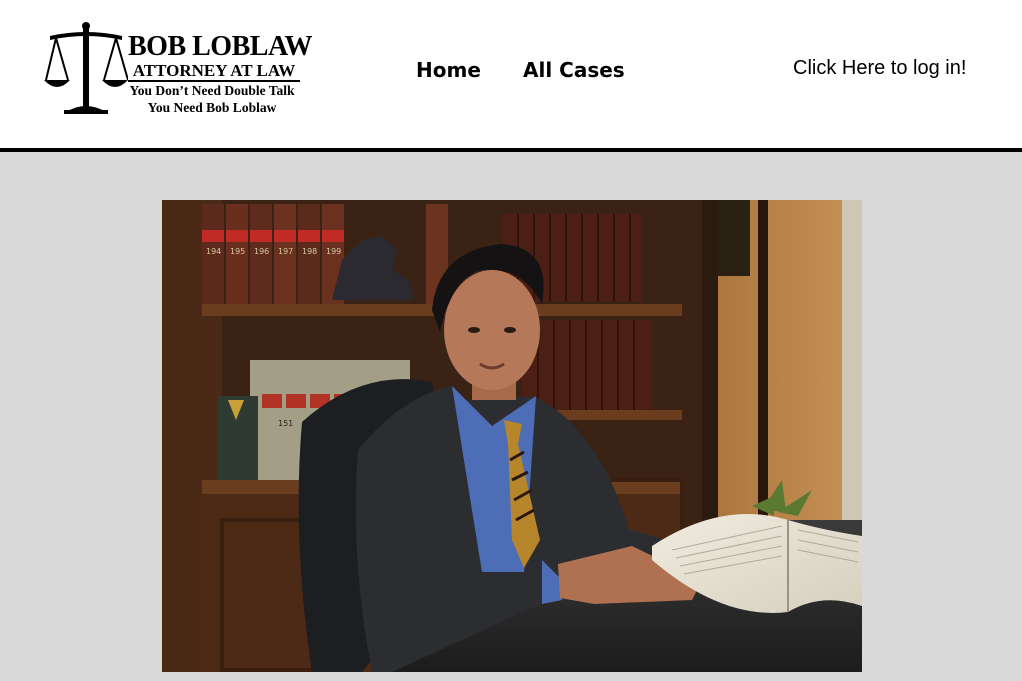 The width and height of the screenshot is (1022, 681). What do you see at coordinates (214, 72) in the screenshot?
I see `logo-subtitle: ATTORNEY AT LAW` at bounding box center [214, 72].